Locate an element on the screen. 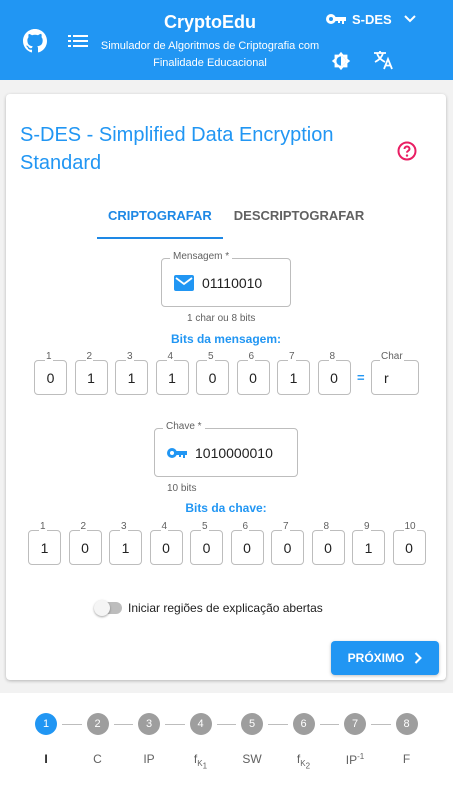  algorithm-name: S-DES is located at coordinates (372, 19).